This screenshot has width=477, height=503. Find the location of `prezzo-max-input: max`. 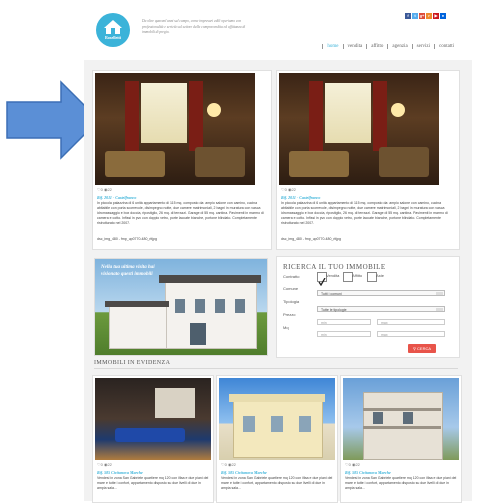

prezzo-max-input: max is located at coordinates (411, 322).